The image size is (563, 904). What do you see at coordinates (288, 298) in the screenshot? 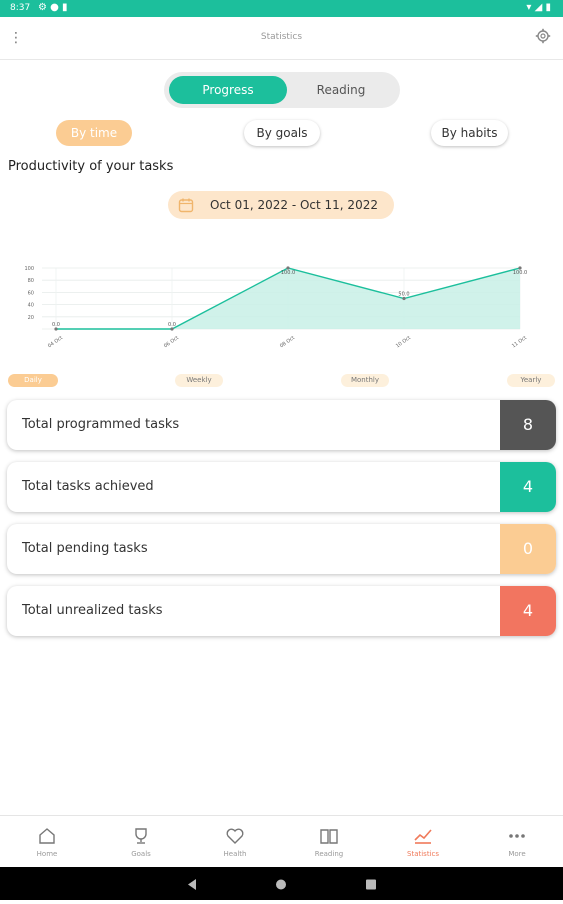
I see `series-area` at bounding box center [288, 298].